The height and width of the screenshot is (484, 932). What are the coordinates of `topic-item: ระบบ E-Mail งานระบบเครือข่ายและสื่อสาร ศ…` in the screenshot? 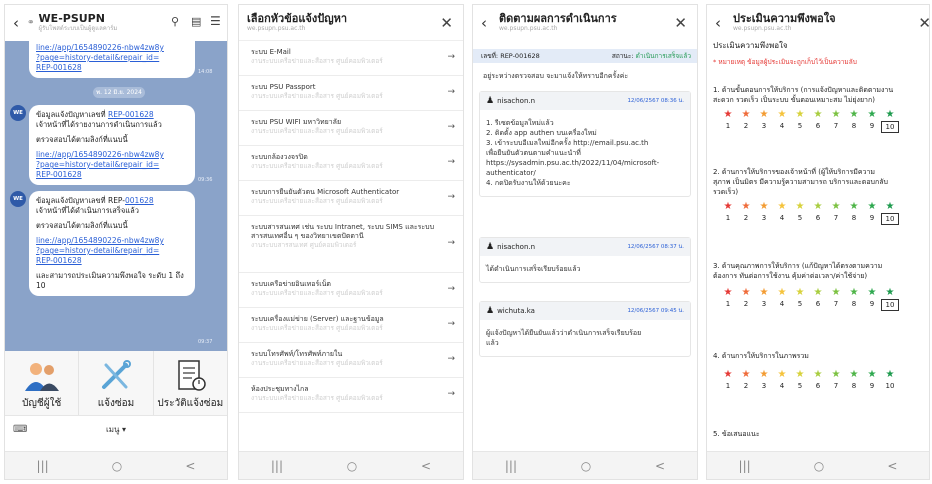 It's located at (351, 58).